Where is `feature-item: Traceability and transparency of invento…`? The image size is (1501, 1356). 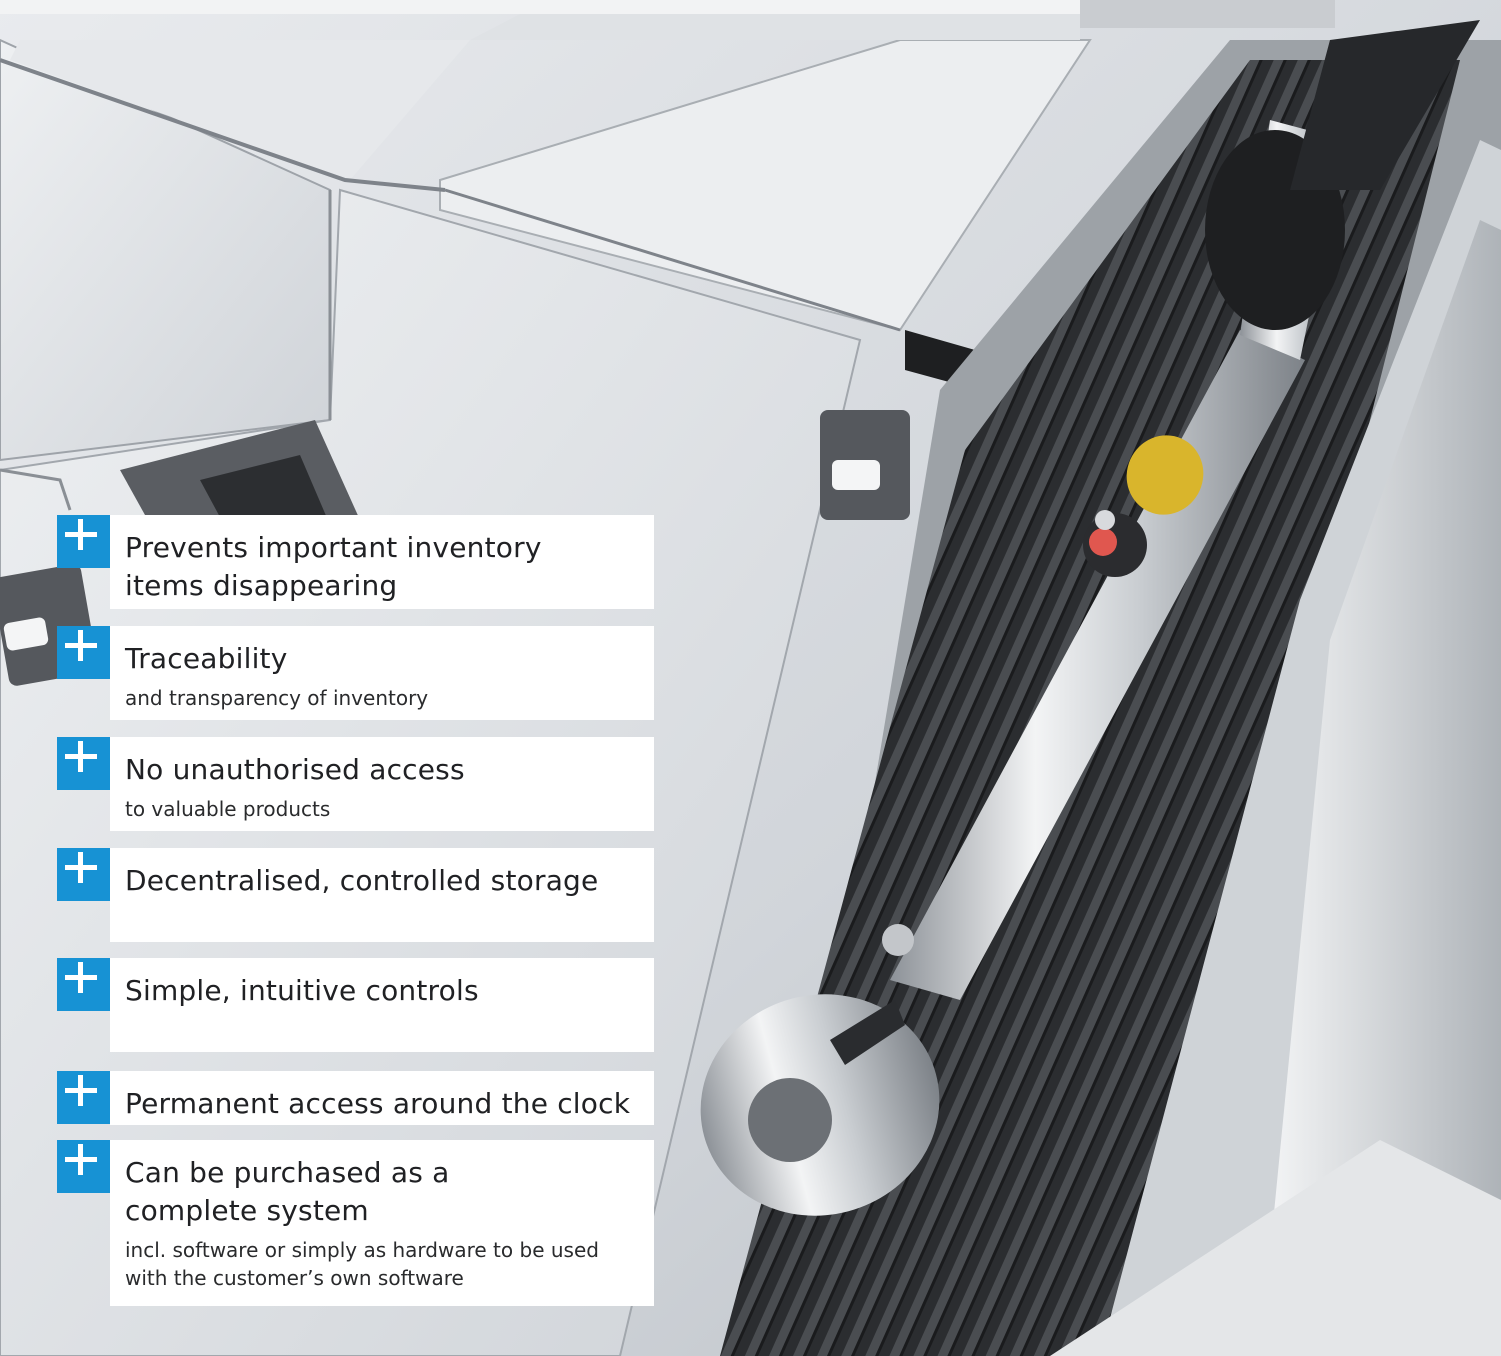
feature-item: Traceability and transparency of invento… is located at coordinates (355, 673).